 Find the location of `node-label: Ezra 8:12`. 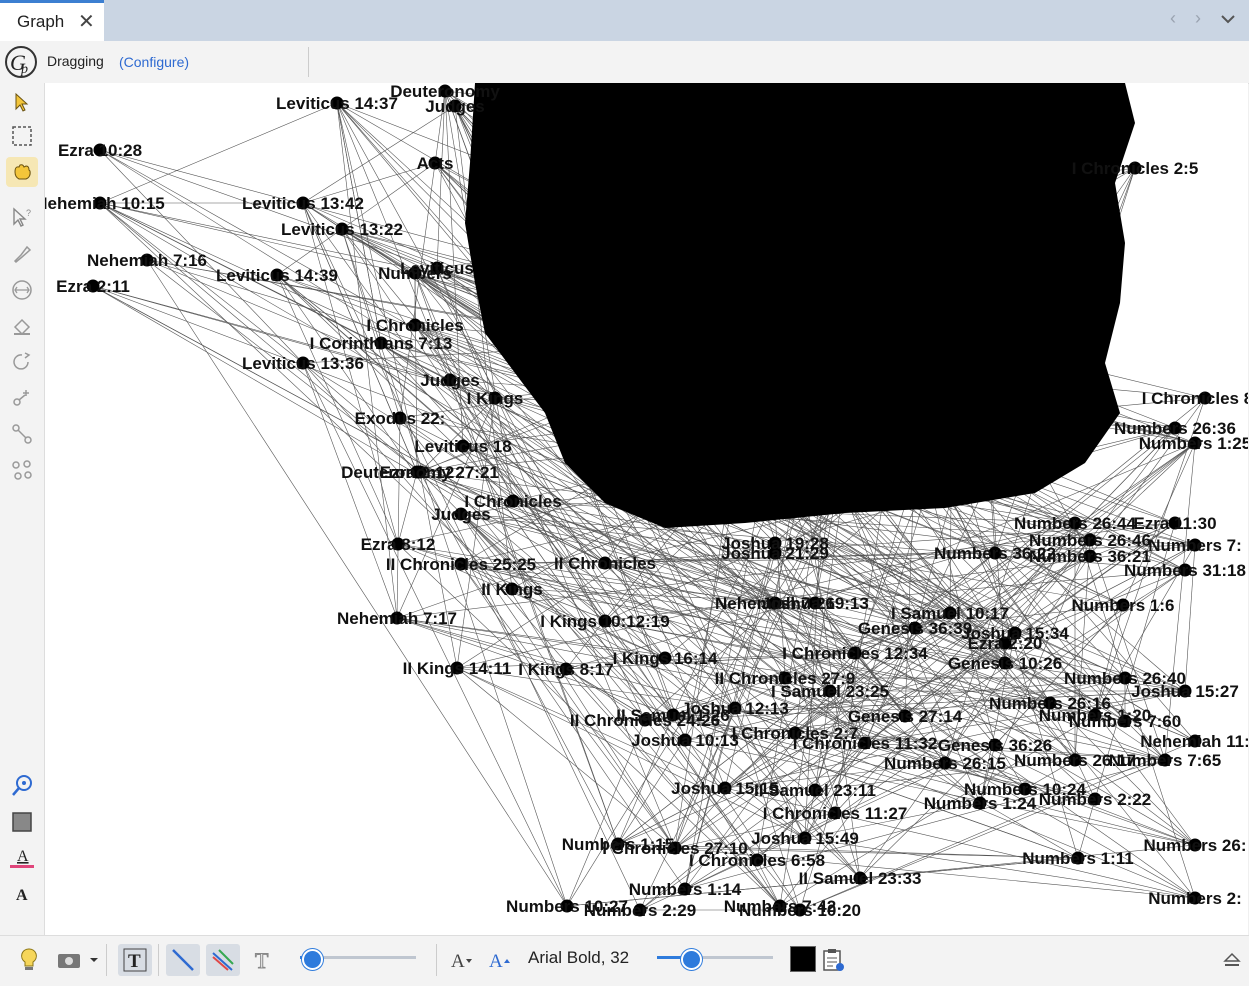

node-label: Ezra 8:12 is located at coordinates (398, 544).